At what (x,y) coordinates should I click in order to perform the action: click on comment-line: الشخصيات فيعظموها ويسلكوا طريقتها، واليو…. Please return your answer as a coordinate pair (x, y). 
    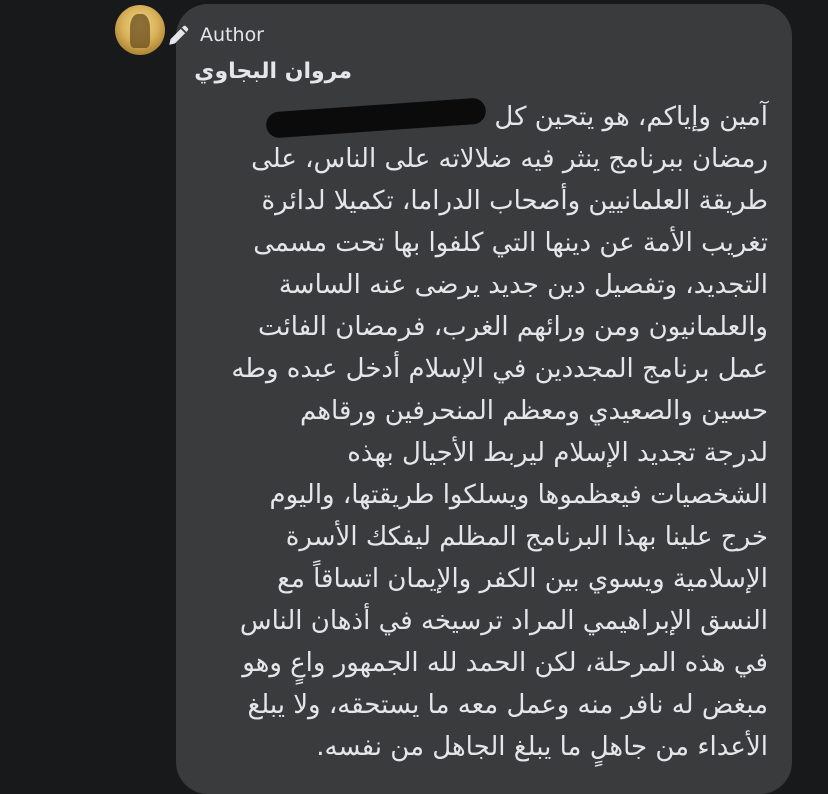
    Looking at the image, I should click on (518, 495).